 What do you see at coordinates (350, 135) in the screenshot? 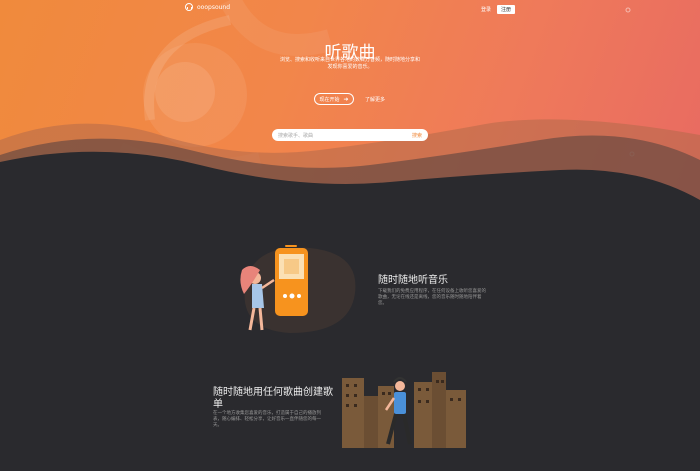
I see `search-bar: 搜索歌手、歌曲 搜索` at bounding box center [350, 135].